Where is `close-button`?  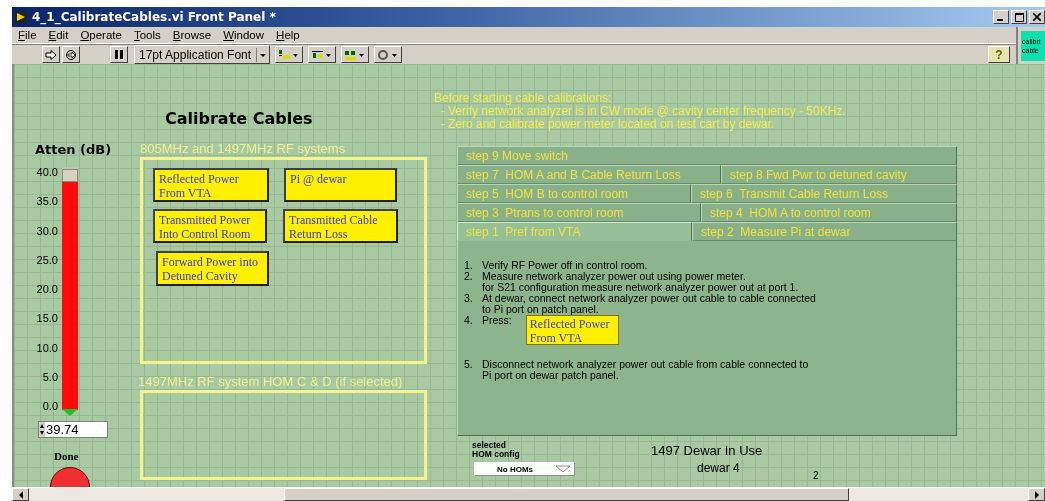
close-button is located at coordinates (1037, 17).